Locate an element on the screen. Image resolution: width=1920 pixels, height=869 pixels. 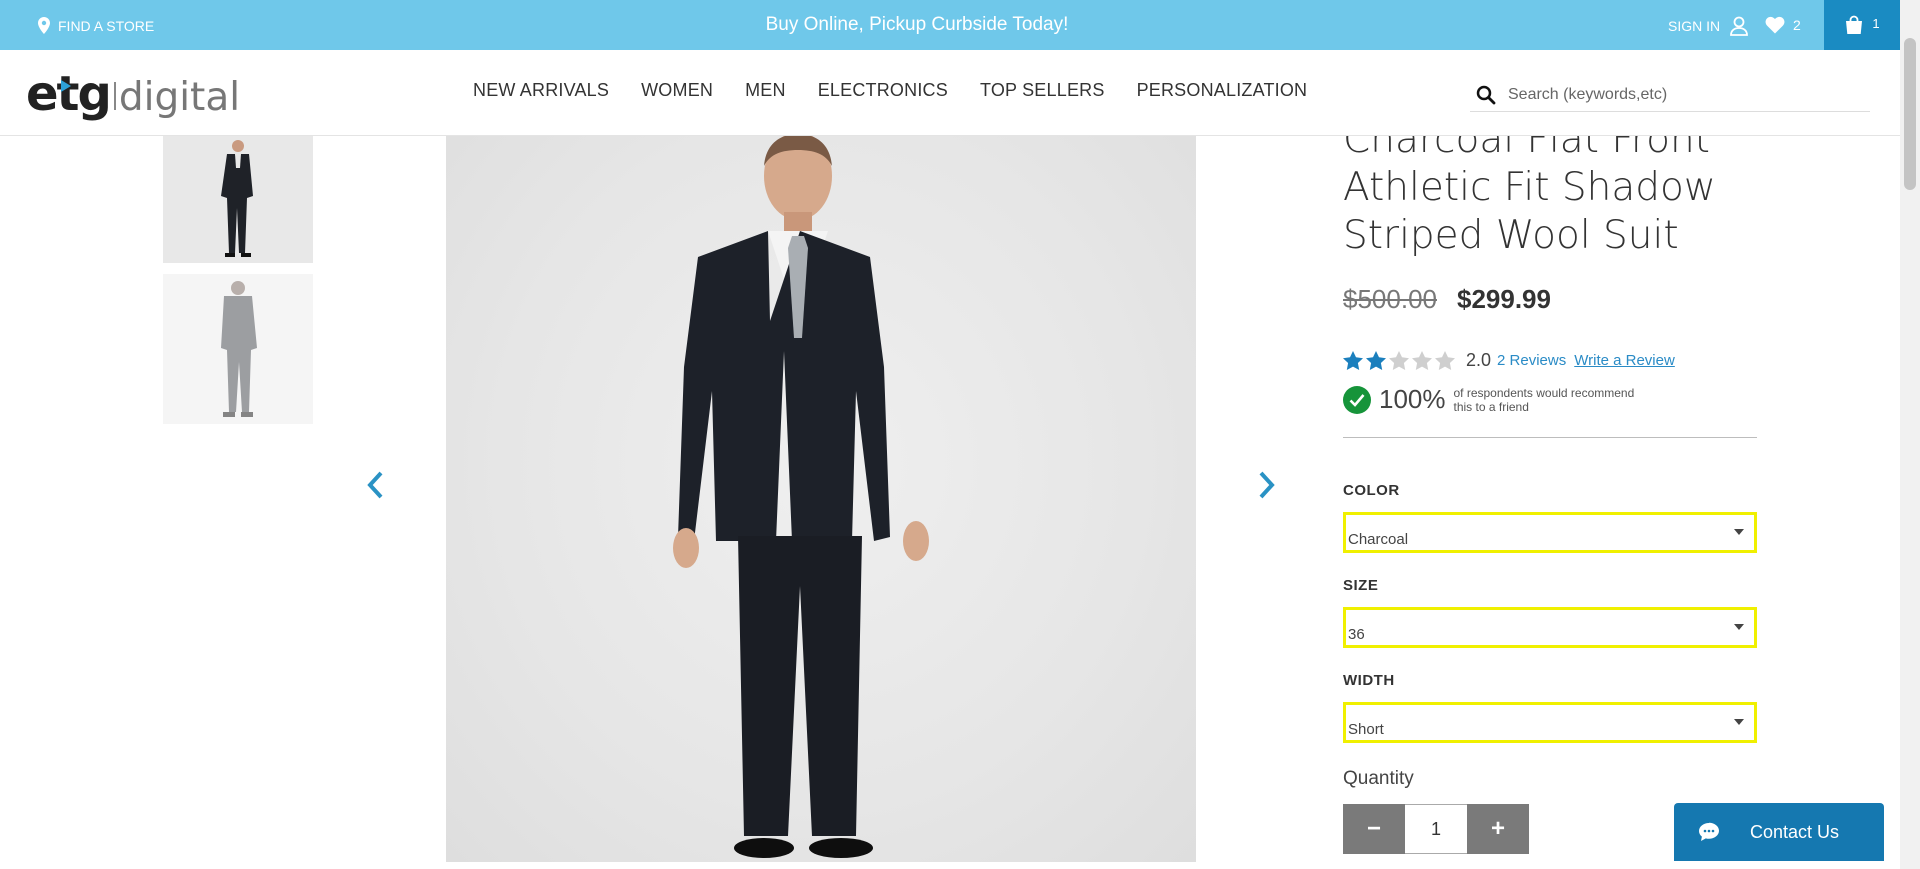
logo-digital: digital is located at coordinates (179, 97).